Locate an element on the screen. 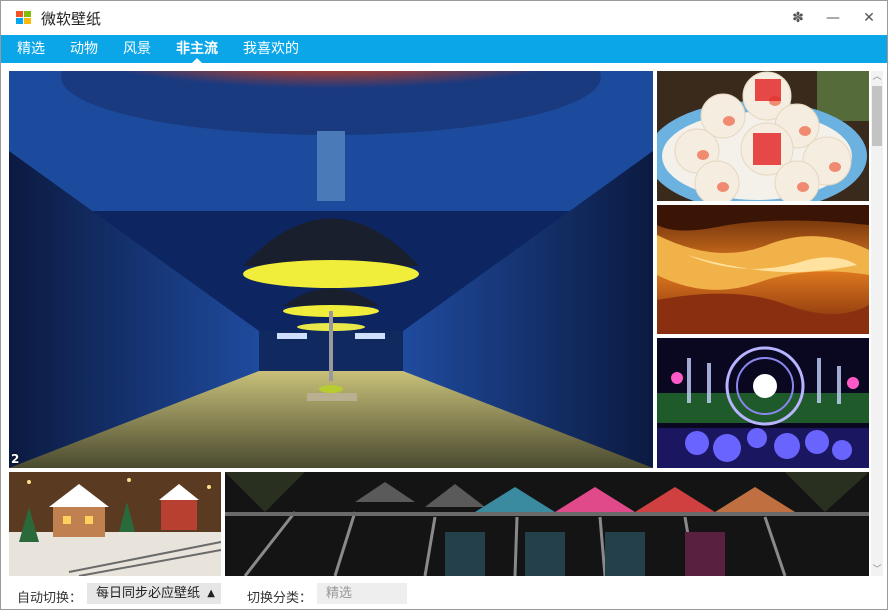 Image resolution: width=888 pixels, height=610 pixels. window-title: 微软壁纸 is located at coordinates (71, 19).